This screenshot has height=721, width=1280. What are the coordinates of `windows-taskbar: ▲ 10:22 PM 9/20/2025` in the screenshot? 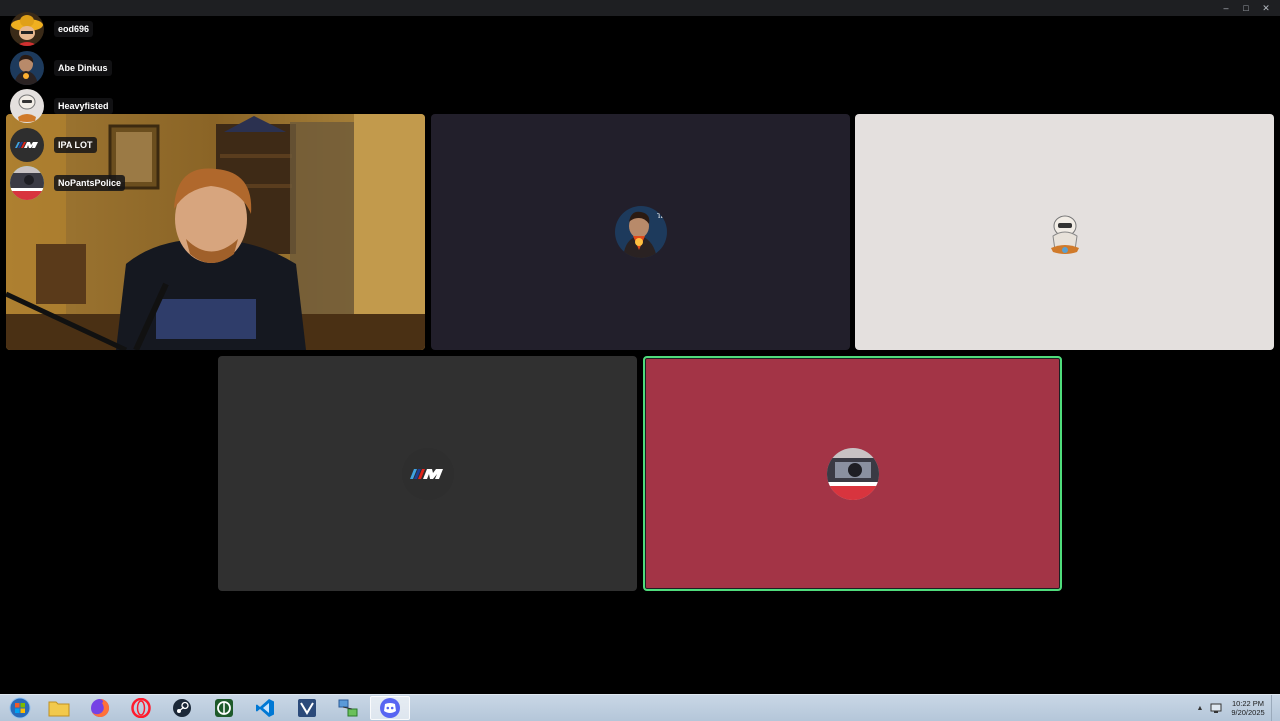 It's located at (640, 707).